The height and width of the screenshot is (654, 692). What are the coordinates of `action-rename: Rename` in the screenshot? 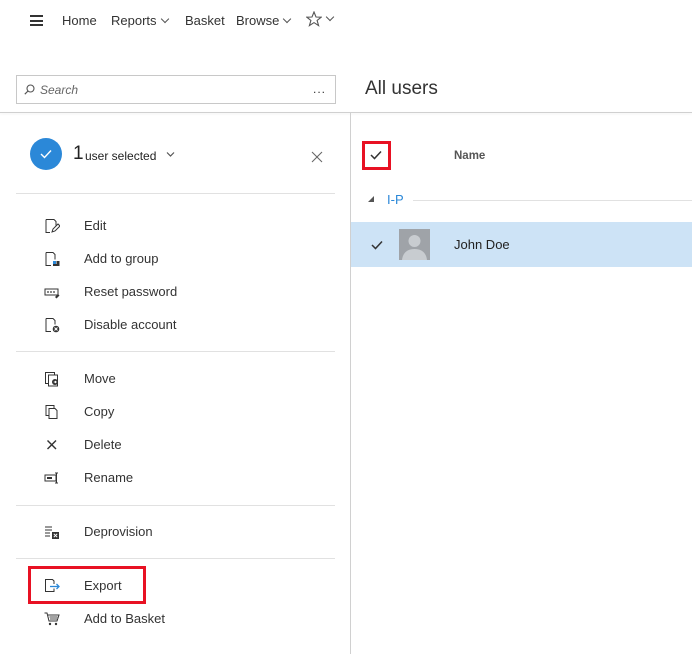 It's located at (180, 478).